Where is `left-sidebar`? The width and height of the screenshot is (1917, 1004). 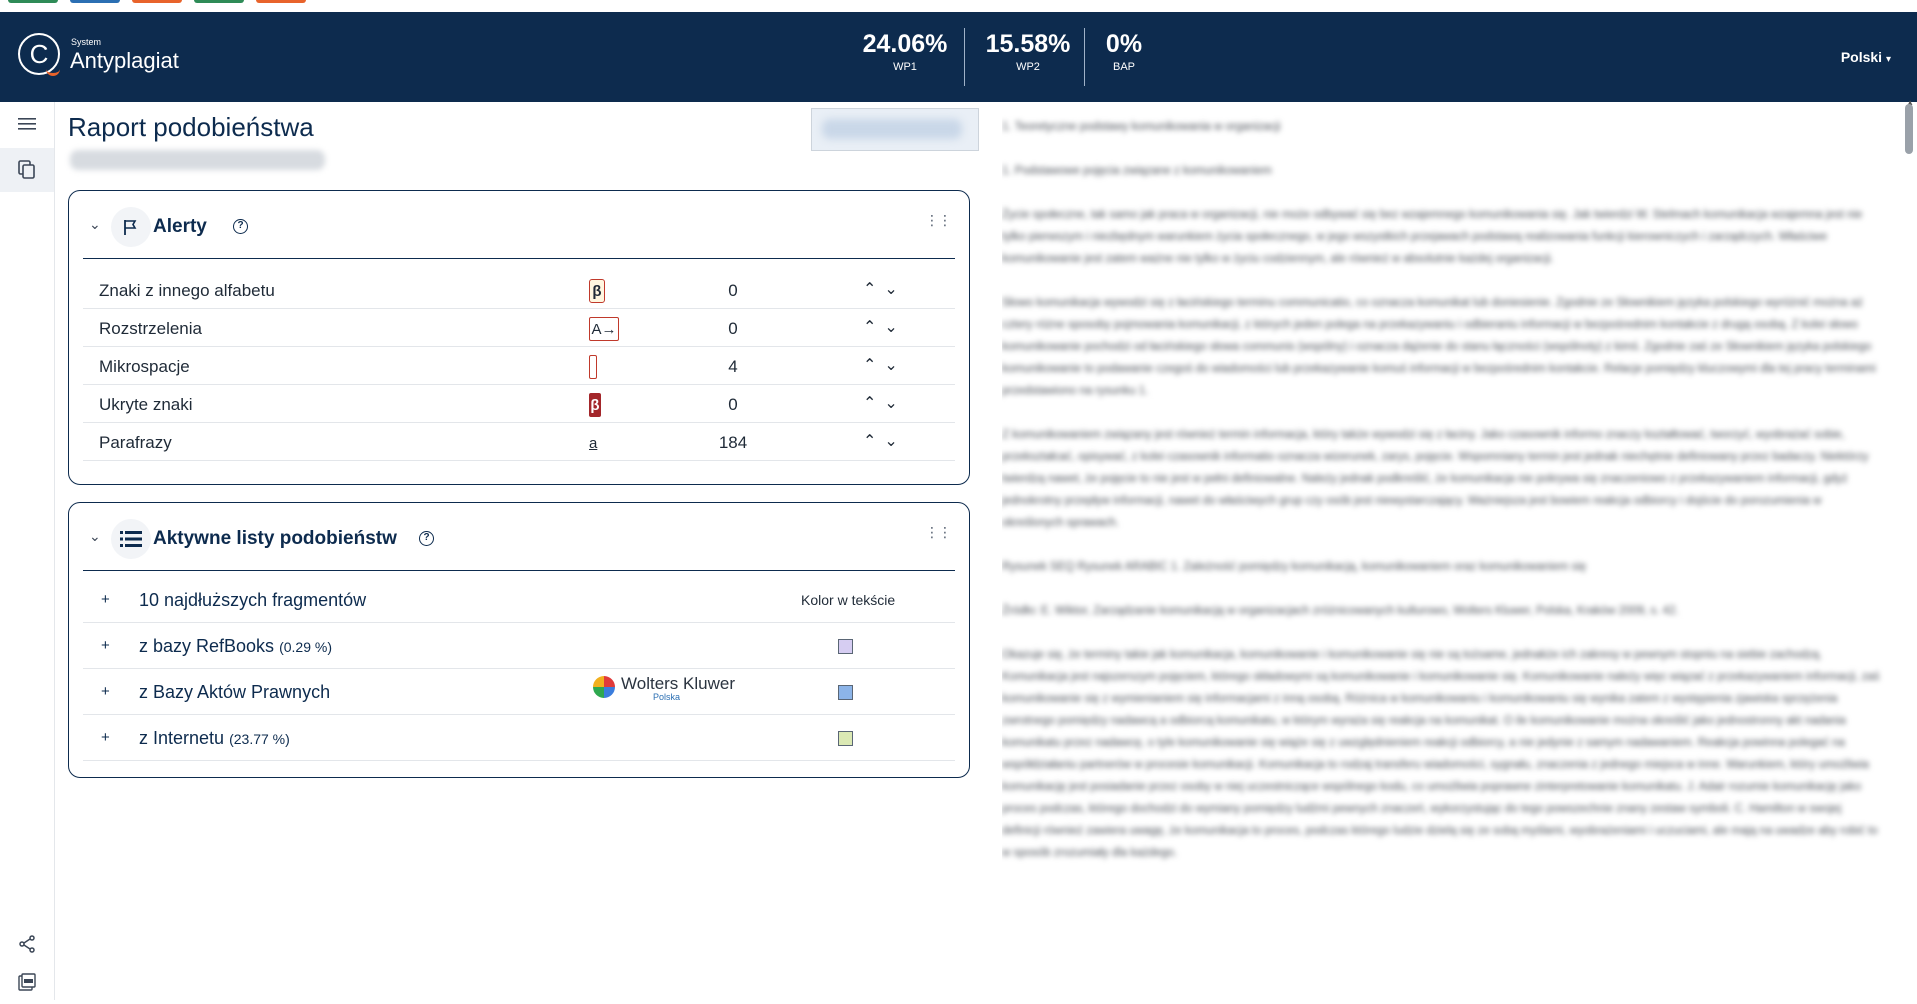
left-sidebar is located at coordinates (27, 551).